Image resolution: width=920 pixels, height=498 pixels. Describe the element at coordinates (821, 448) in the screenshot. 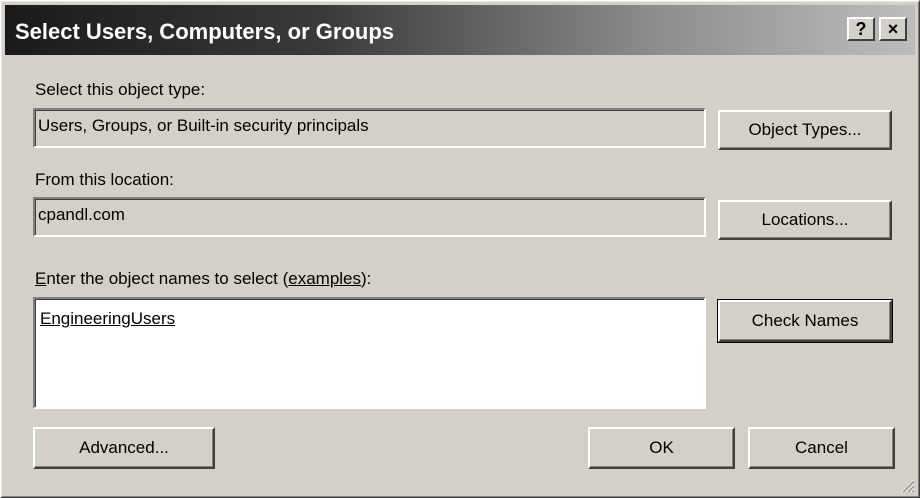

I see `cancel-button: Cancel` at that location.